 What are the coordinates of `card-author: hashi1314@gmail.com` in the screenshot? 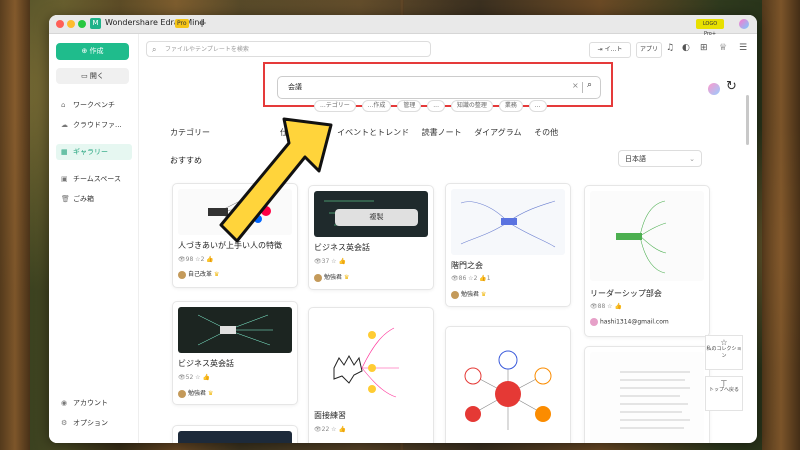 It's located at (629, 322).